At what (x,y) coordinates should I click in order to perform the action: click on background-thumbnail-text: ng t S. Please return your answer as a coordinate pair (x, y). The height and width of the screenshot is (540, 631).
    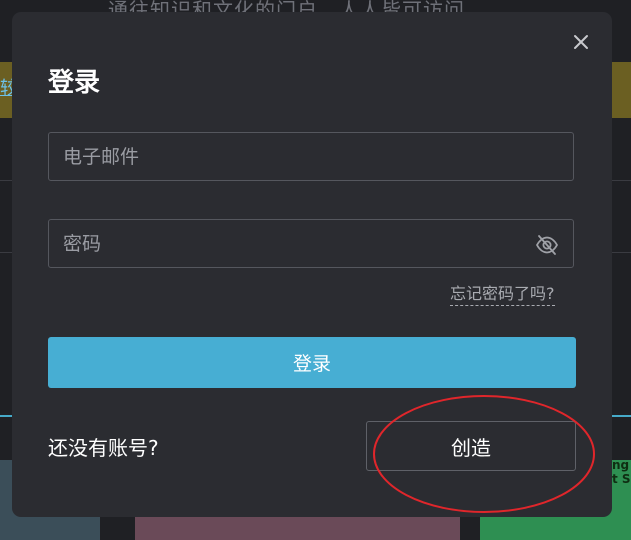
    Looking at the image, I should click on (621, 472).